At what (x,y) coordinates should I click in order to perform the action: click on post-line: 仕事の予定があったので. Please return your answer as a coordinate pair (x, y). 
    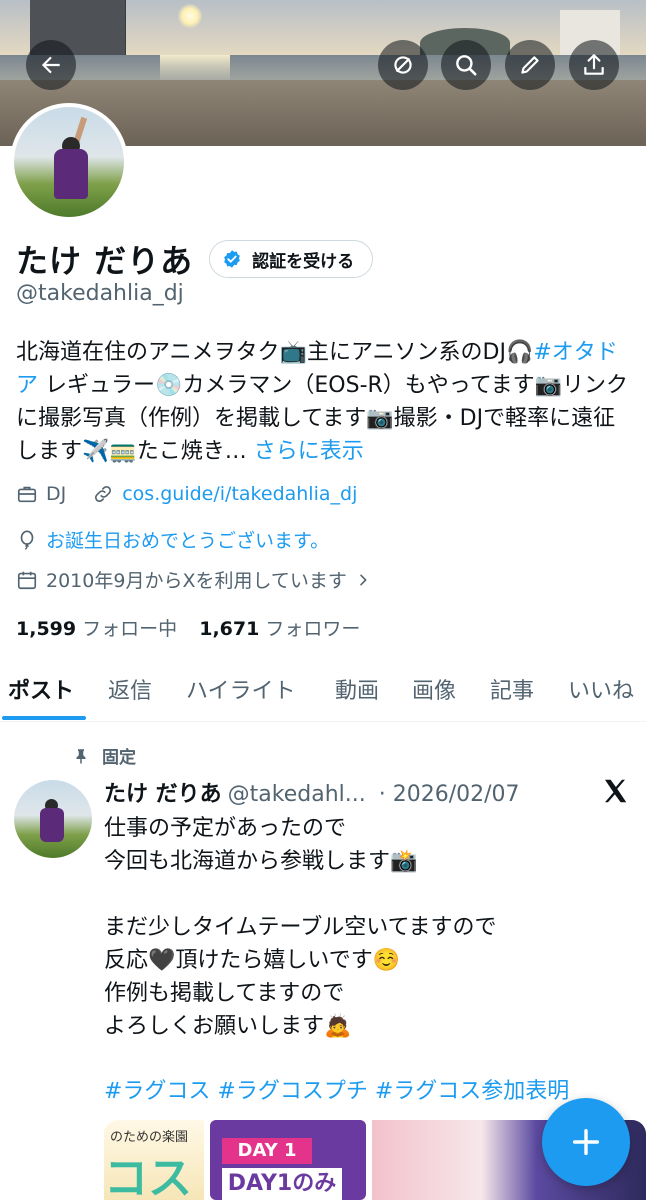
    Looking at the image, I should click on (225, 828).